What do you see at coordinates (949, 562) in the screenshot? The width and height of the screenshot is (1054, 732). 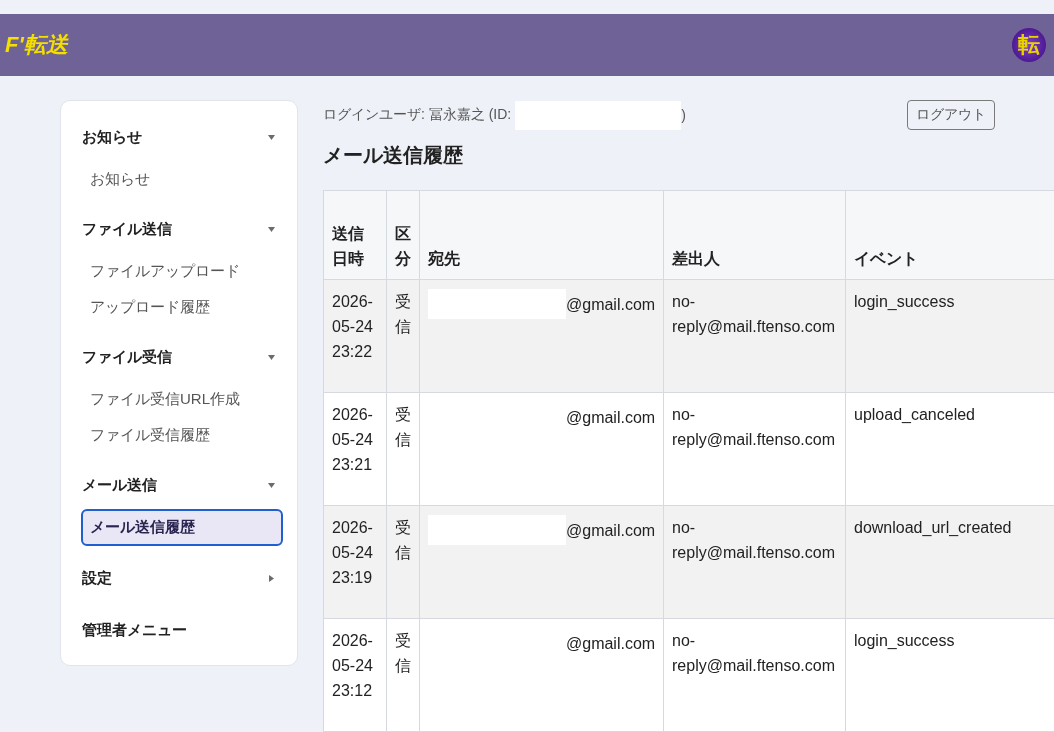 I see `table-cell: download_url_created` at bounding box center [949, 562].